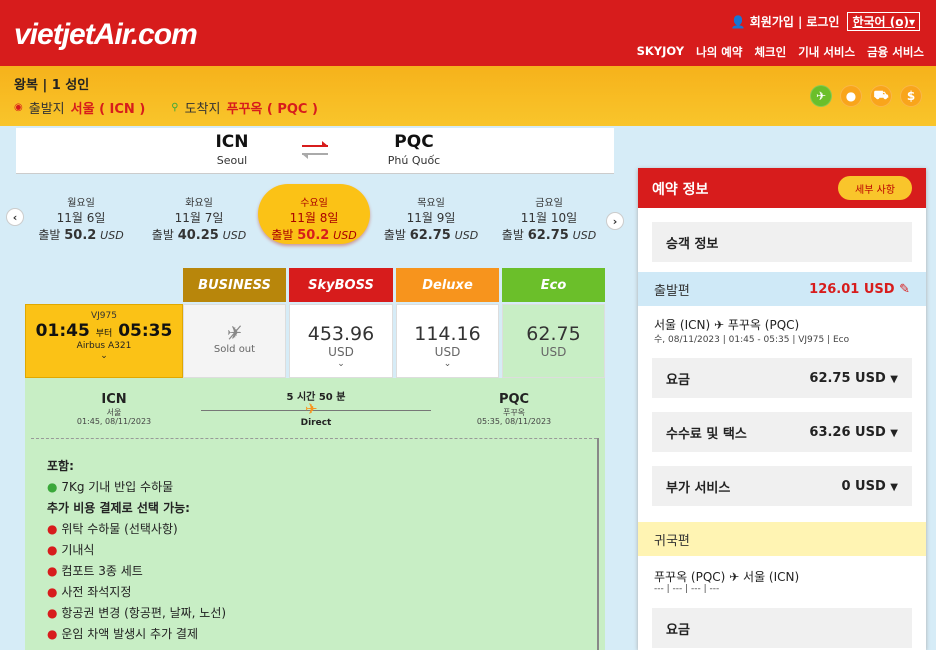  Describe the element at coordinates (514, 399) in the screenshot. I see `detail-to-code: PQC` at that location.